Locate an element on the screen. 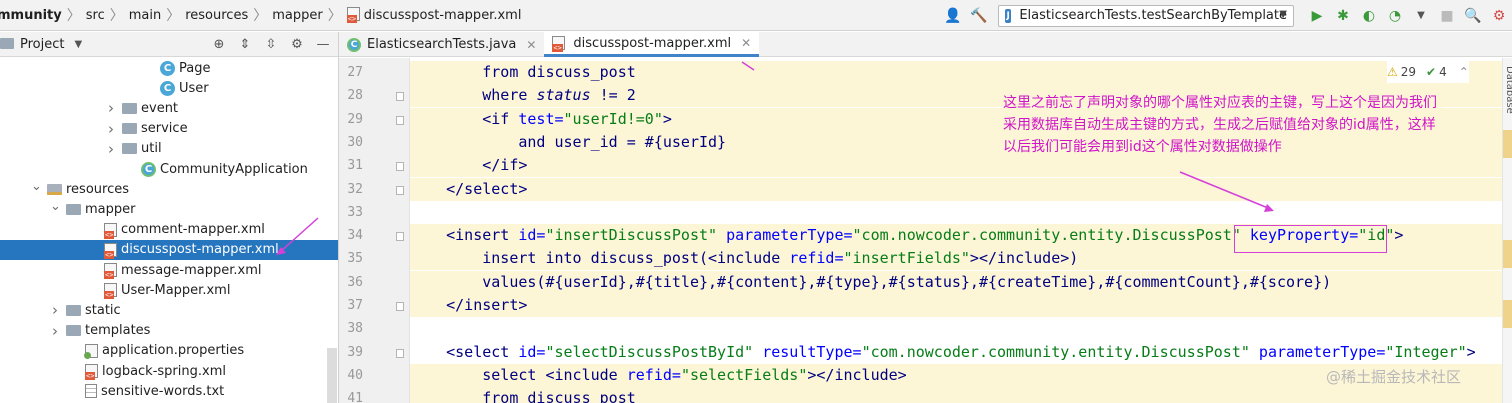 This screenshot has height=403, width=1512. hide-icon: — is located at coordinates (323, 44).